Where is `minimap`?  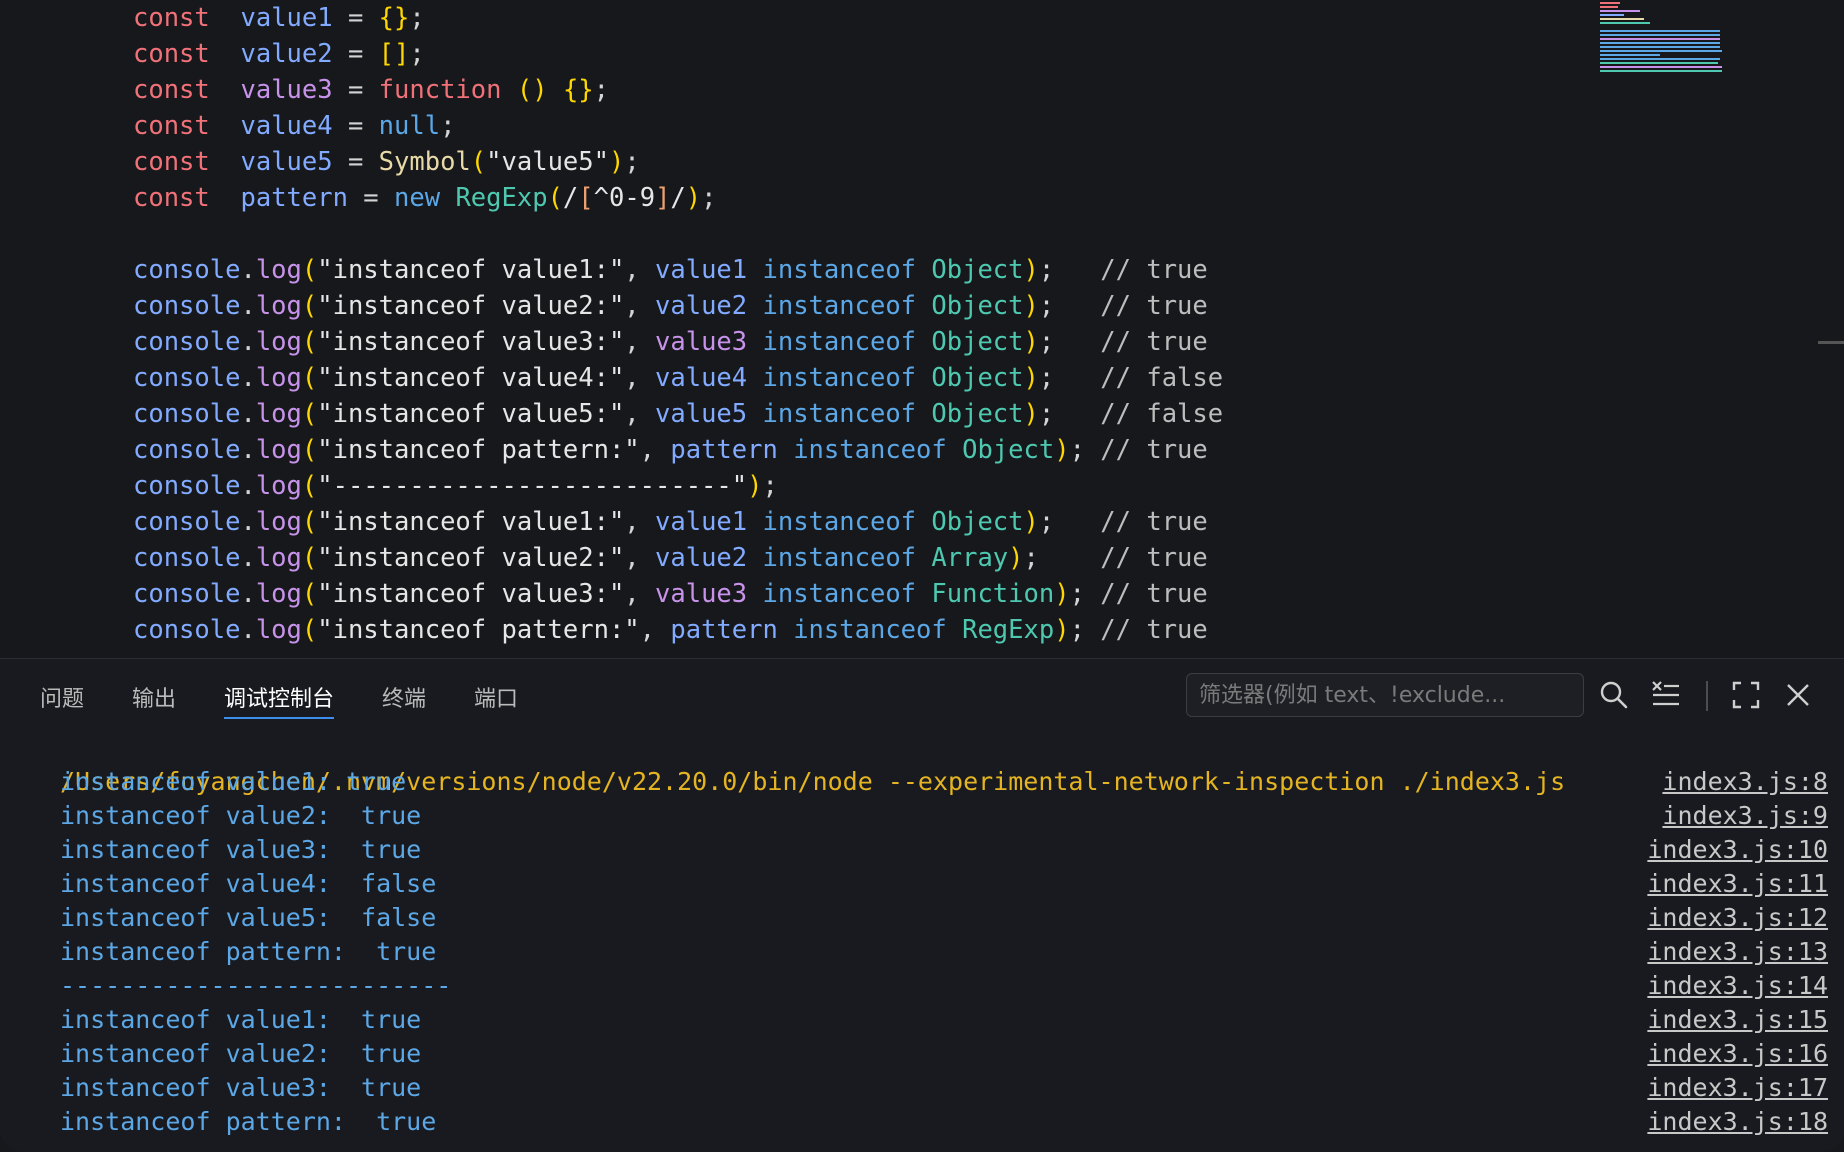
minimap is located at coordinates (1680, 40).